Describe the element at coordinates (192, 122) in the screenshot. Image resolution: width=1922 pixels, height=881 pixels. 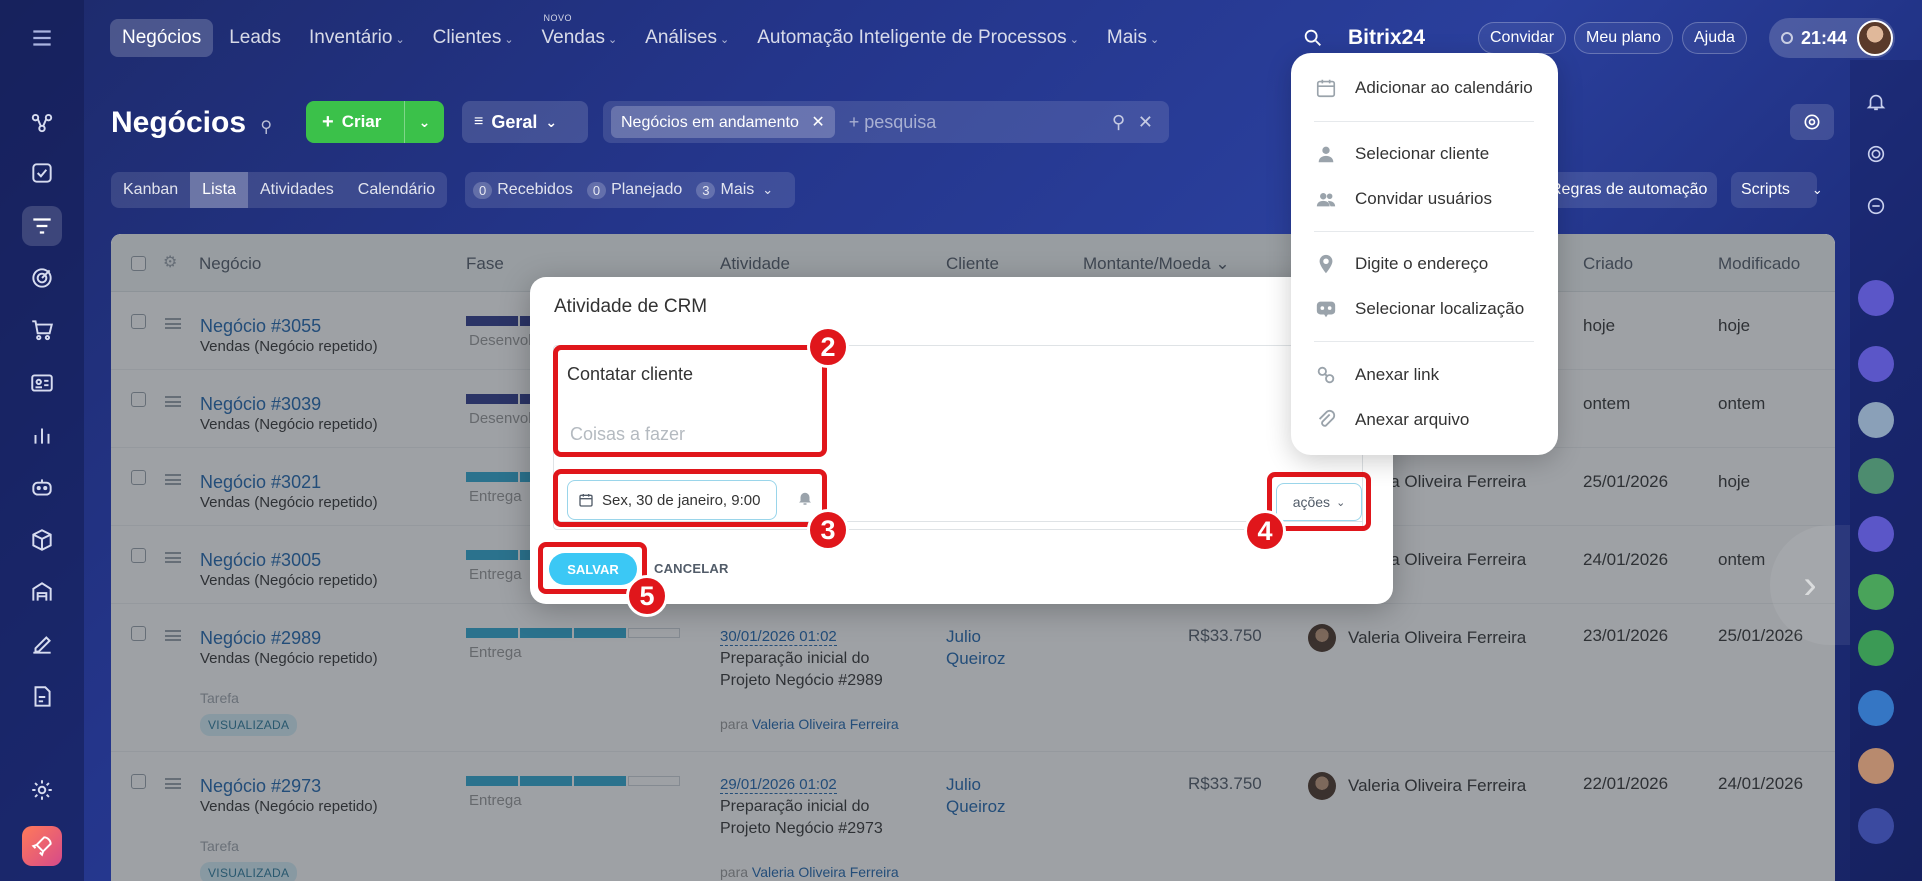
I see `page-title: Negócios ⚲` at that location.